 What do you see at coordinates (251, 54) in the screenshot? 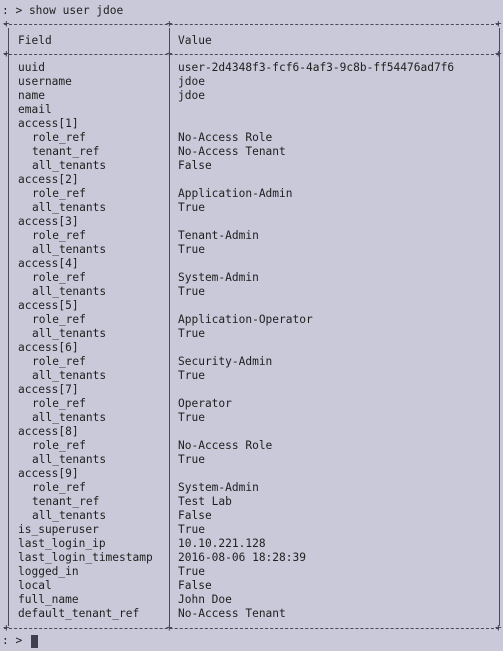
I see `header-separator` at bounding box center [251, 54].